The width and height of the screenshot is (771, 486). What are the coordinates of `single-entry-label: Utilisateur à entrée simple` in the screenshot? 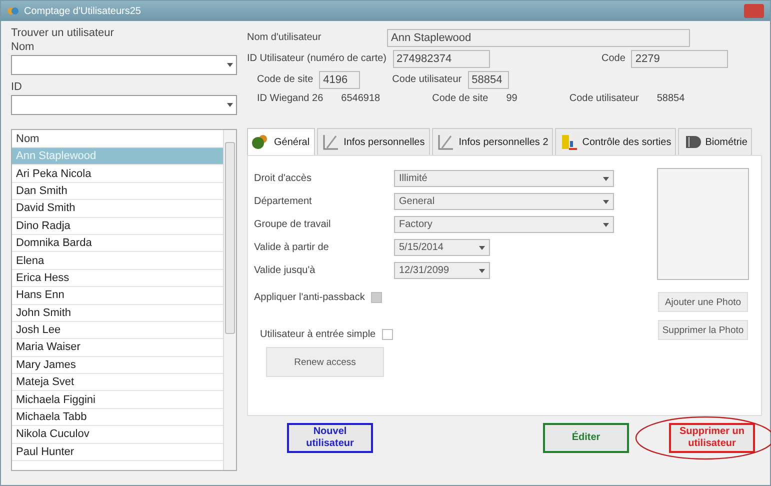 It's located at (318, 334).